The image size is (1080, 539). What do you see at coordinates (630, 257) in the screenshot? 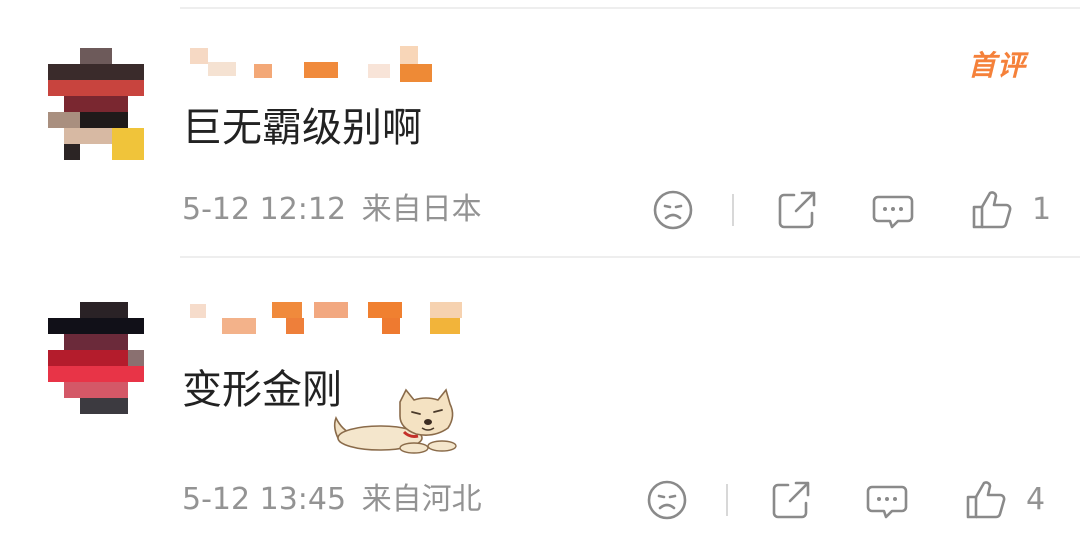
I see `comment-divider` at bounding box center [630, 257].